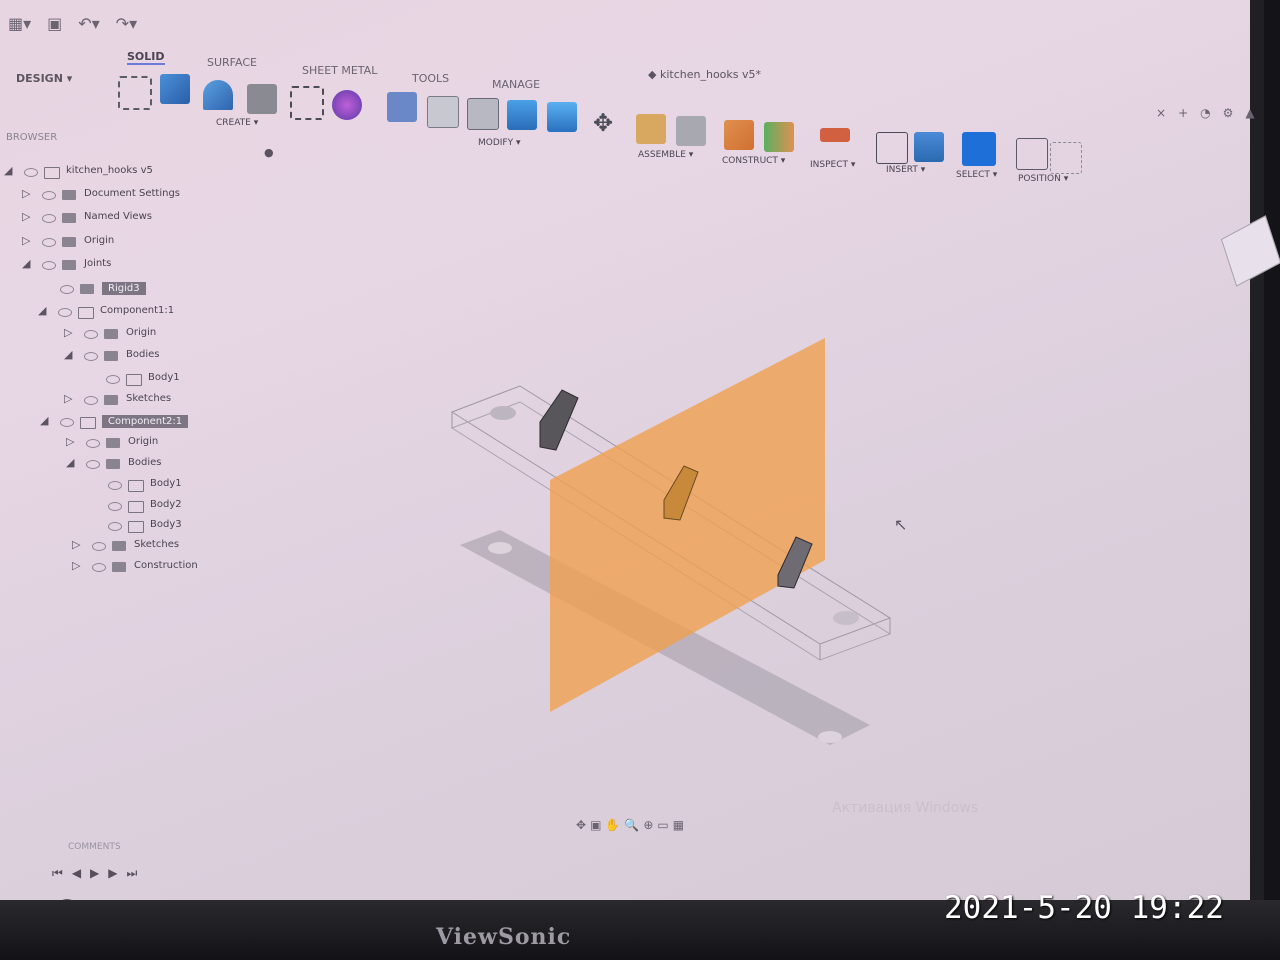 This screenshot has width=1280, height=960. I want to click on construct-menu: CONSTRUCT ▾, so click(753, 161).